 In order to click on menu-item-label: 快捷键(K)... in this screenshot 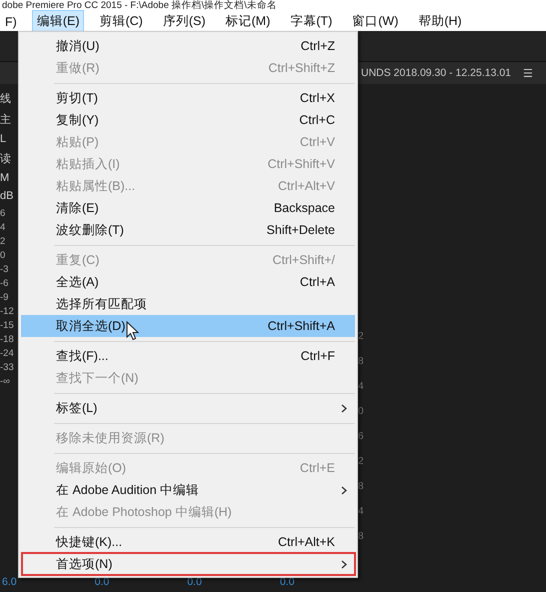, I will do `click(89, 542)`.